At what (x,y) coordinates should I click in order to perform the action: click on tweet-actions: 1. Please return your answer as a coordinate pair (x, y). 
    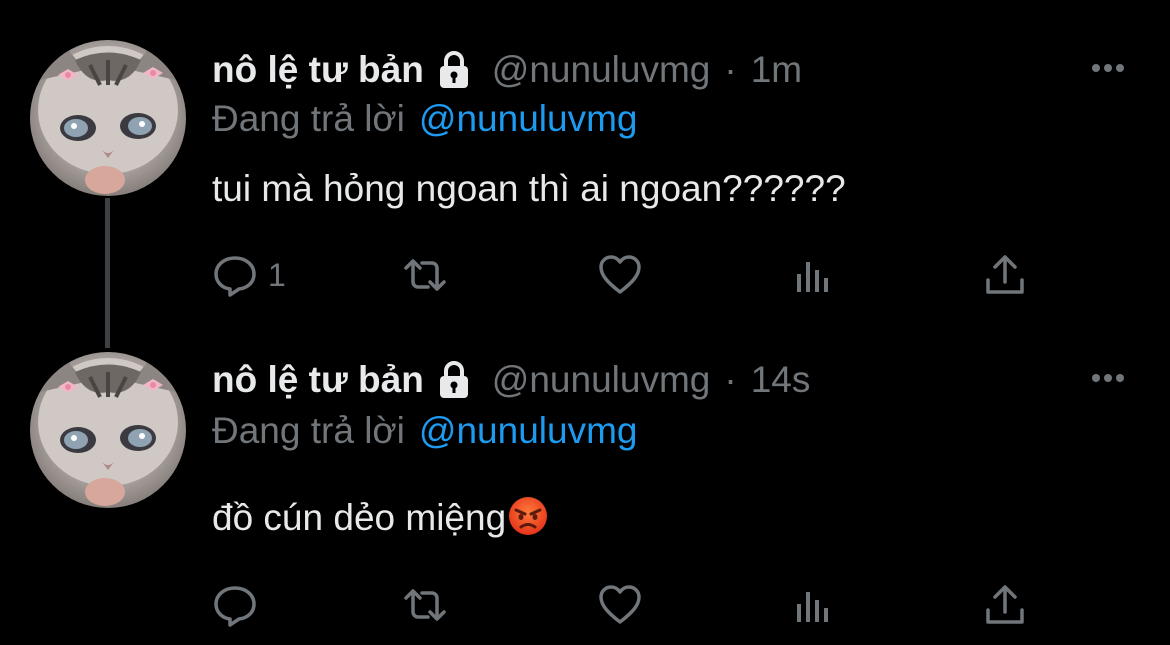
    Looking at the image, I should click on (632, 275).